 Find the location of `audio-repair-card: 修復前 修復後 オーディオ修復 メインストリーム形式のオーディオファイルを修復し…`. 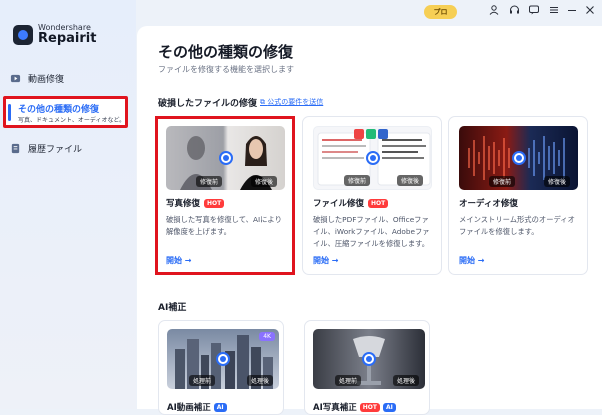

audio-repair-card: 修復前 修復後 オーディオ修復 メインストリーム形式のオーディオファイルを修復し… is located at coordinates (518, 195).